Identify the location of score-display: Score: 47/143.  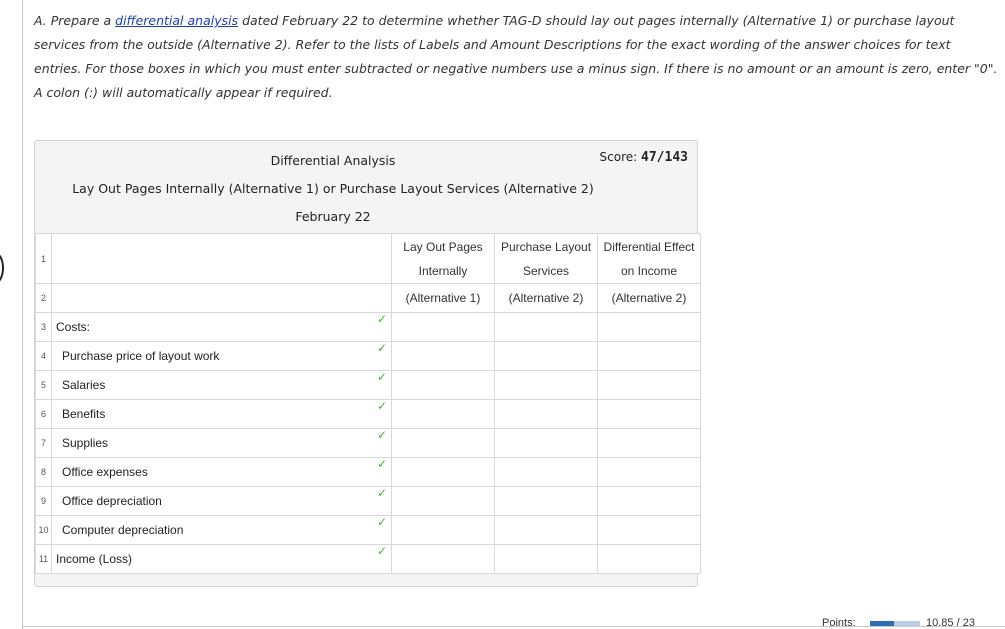
(644, 157).